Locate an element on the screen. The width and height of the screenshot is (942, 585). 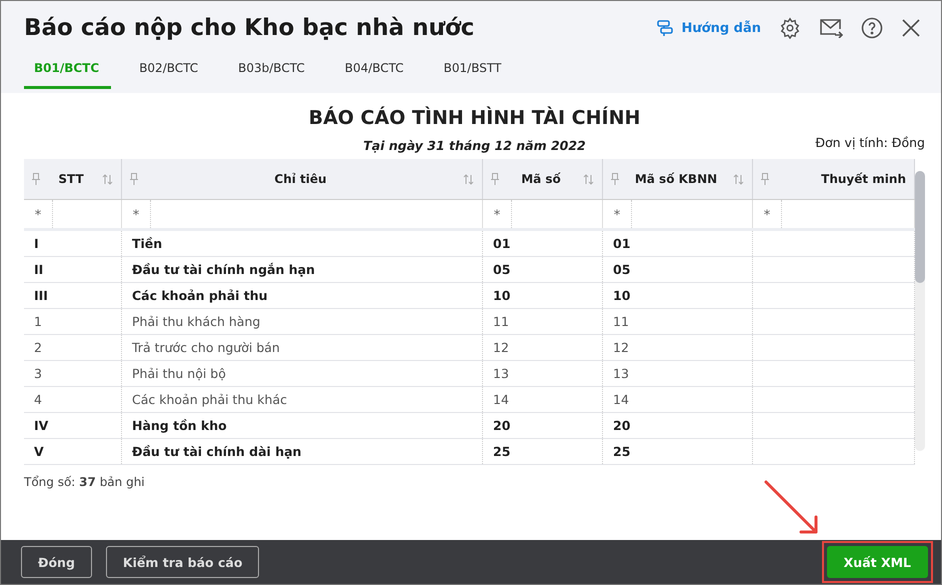
table-cell: V is located at coordinates (39, 451).